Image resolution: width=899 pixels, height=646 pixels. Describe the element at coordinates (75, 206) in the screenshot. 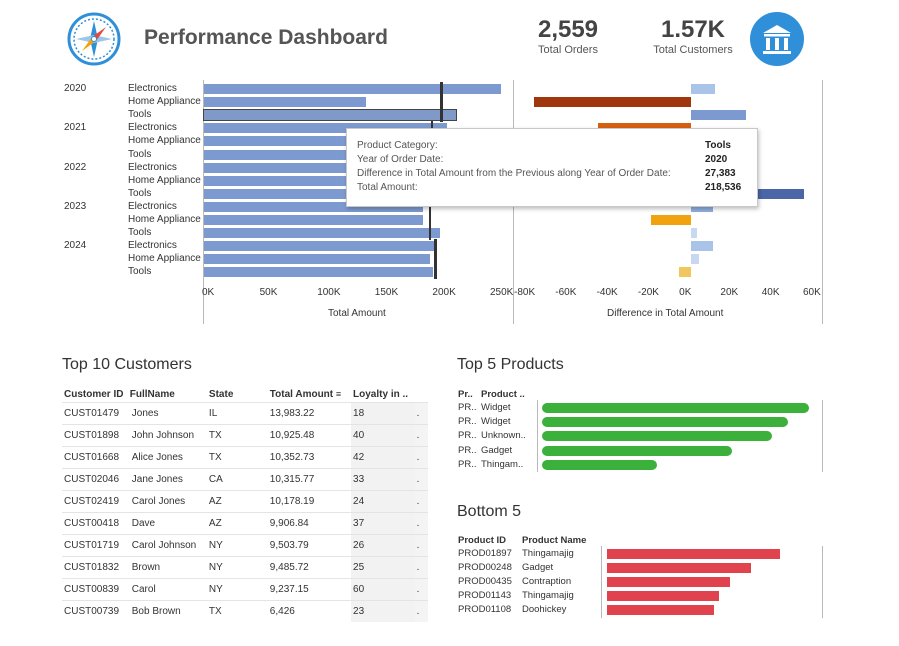

I see `year-label: 2023` at that location.